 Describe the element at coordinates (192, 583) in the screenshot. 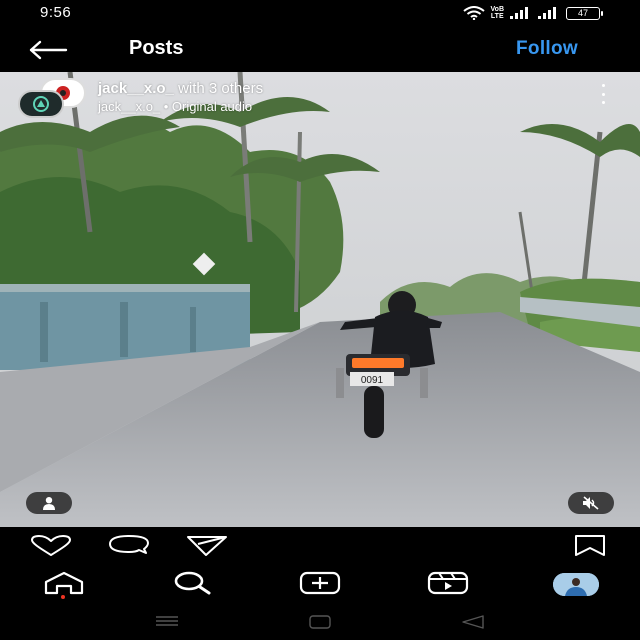

I see `search-icon` at that location.